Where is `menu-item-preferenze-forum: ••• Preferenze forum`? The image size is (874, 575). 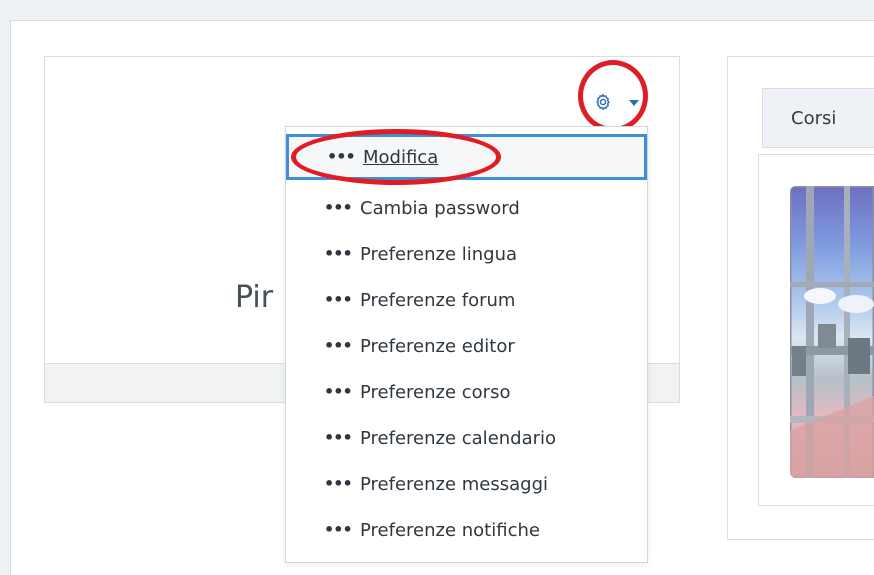
menu-item-preferenze-forum: ••• Preferenze forum is located at coordinates (466, 300).